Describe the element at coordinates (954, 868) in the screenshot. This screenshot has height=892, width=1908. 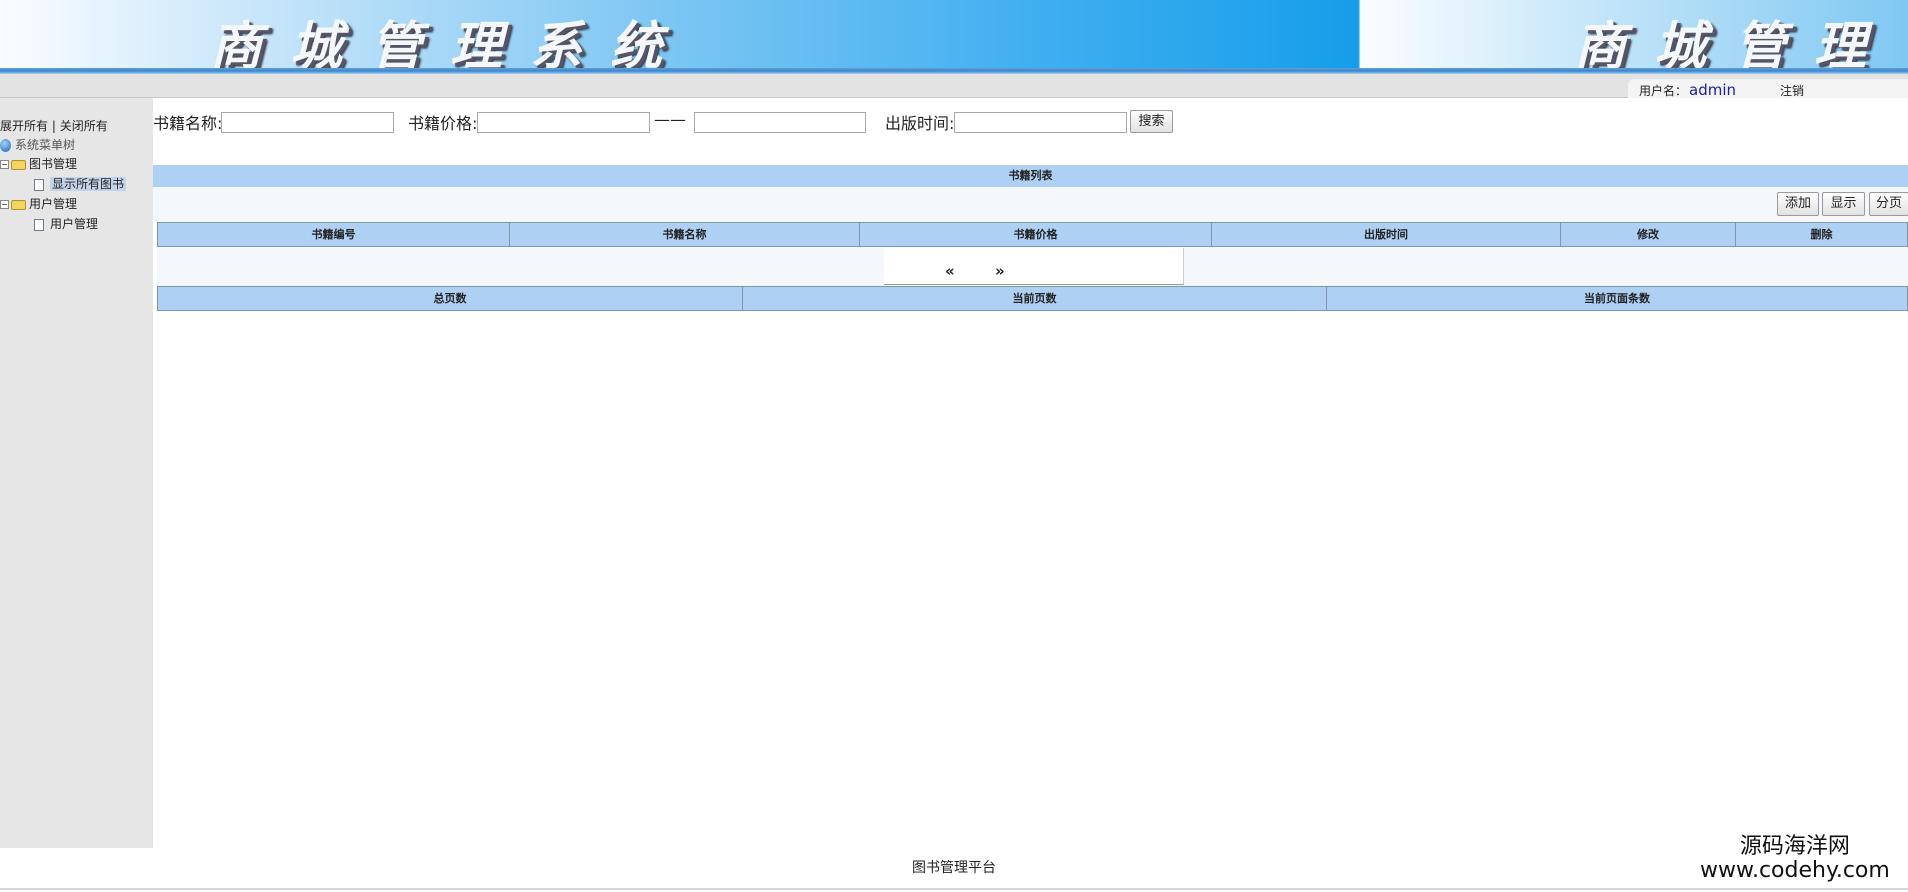
I see `footer-text: 图书管理平台` at that location.